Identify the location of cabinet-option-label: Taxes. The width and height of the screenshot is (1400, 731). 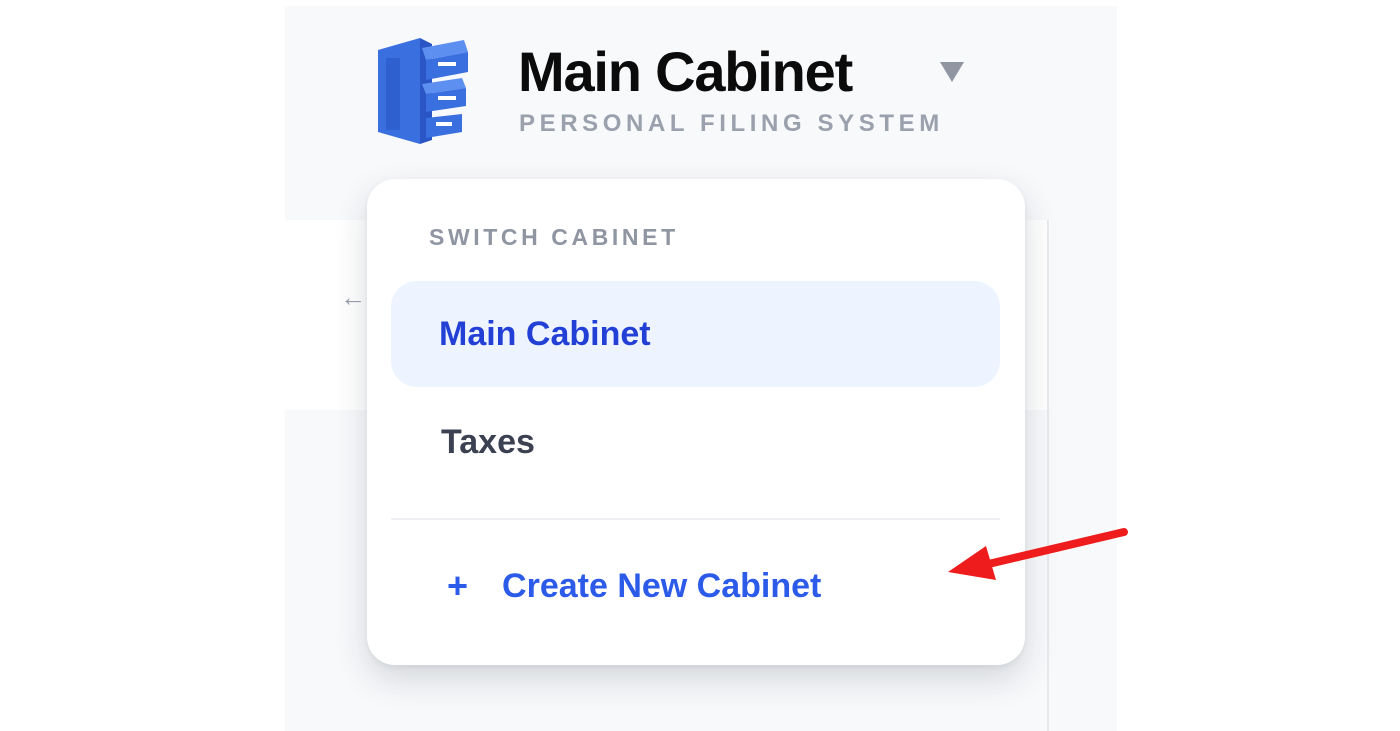
(488, 441).